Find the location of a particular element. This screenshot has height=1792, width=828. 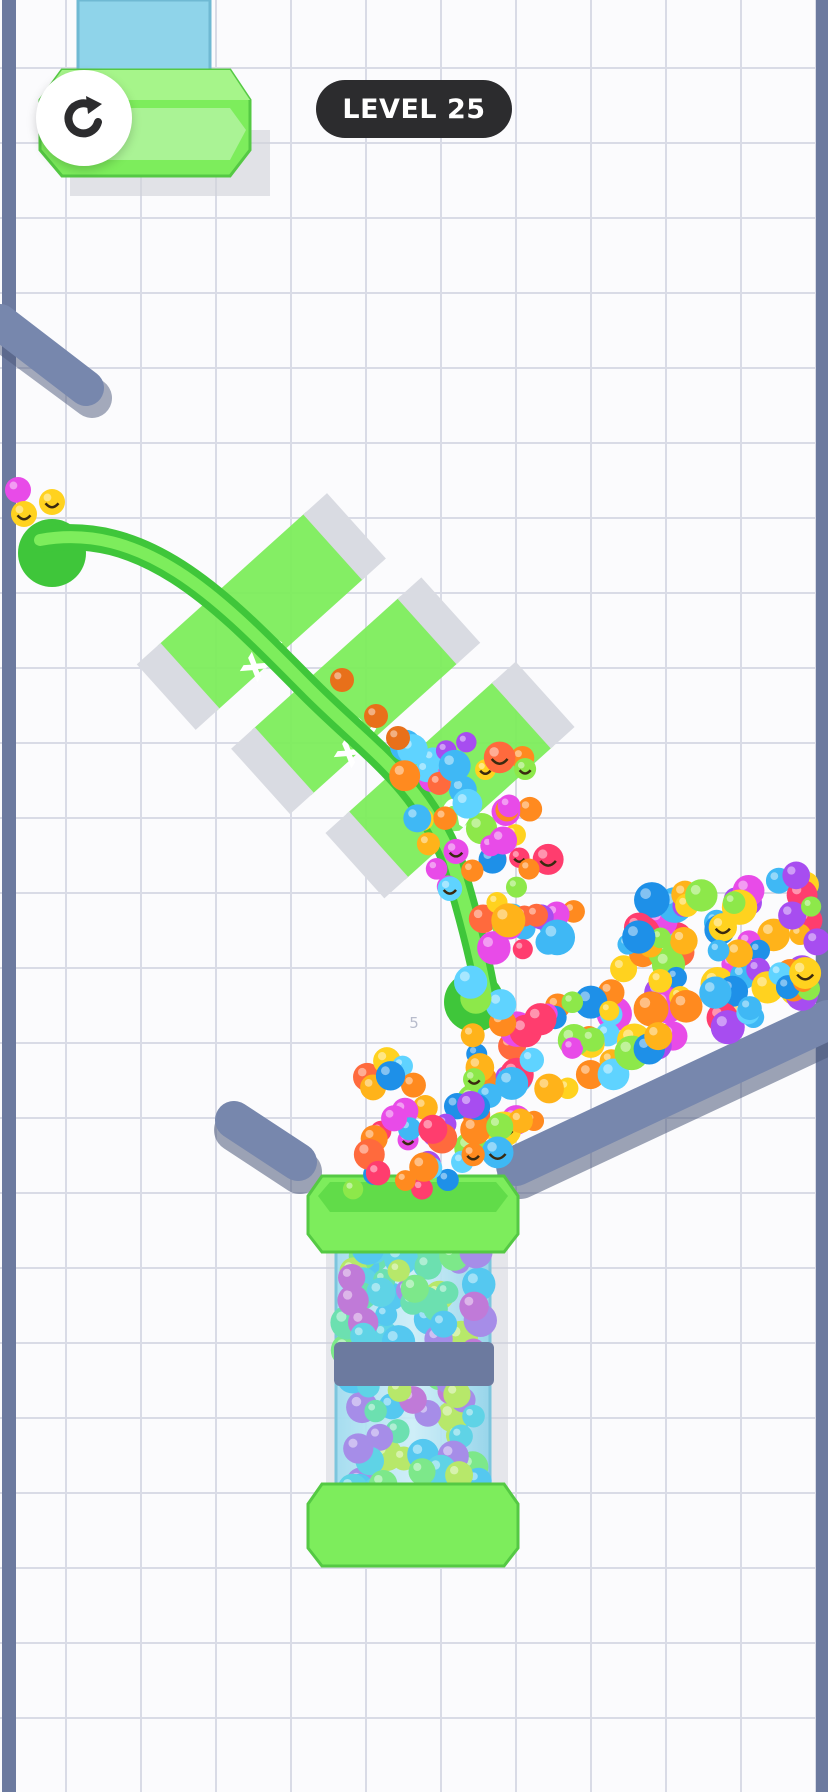

cup-side-post is located at coordinates (268, 1147).